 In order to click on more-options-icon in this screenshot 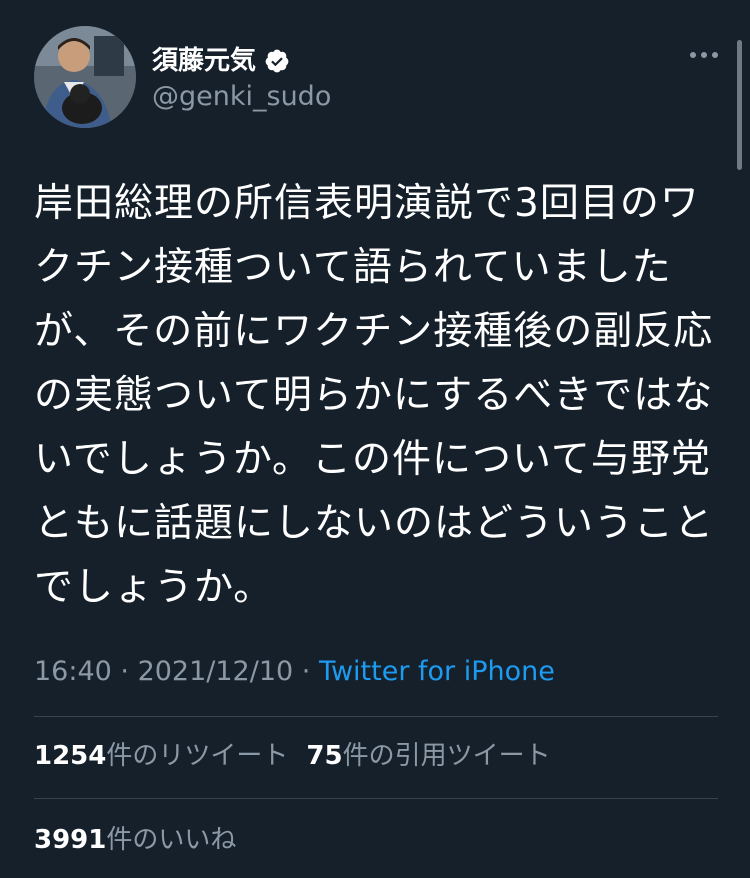, I will do `click(704, 55)`.